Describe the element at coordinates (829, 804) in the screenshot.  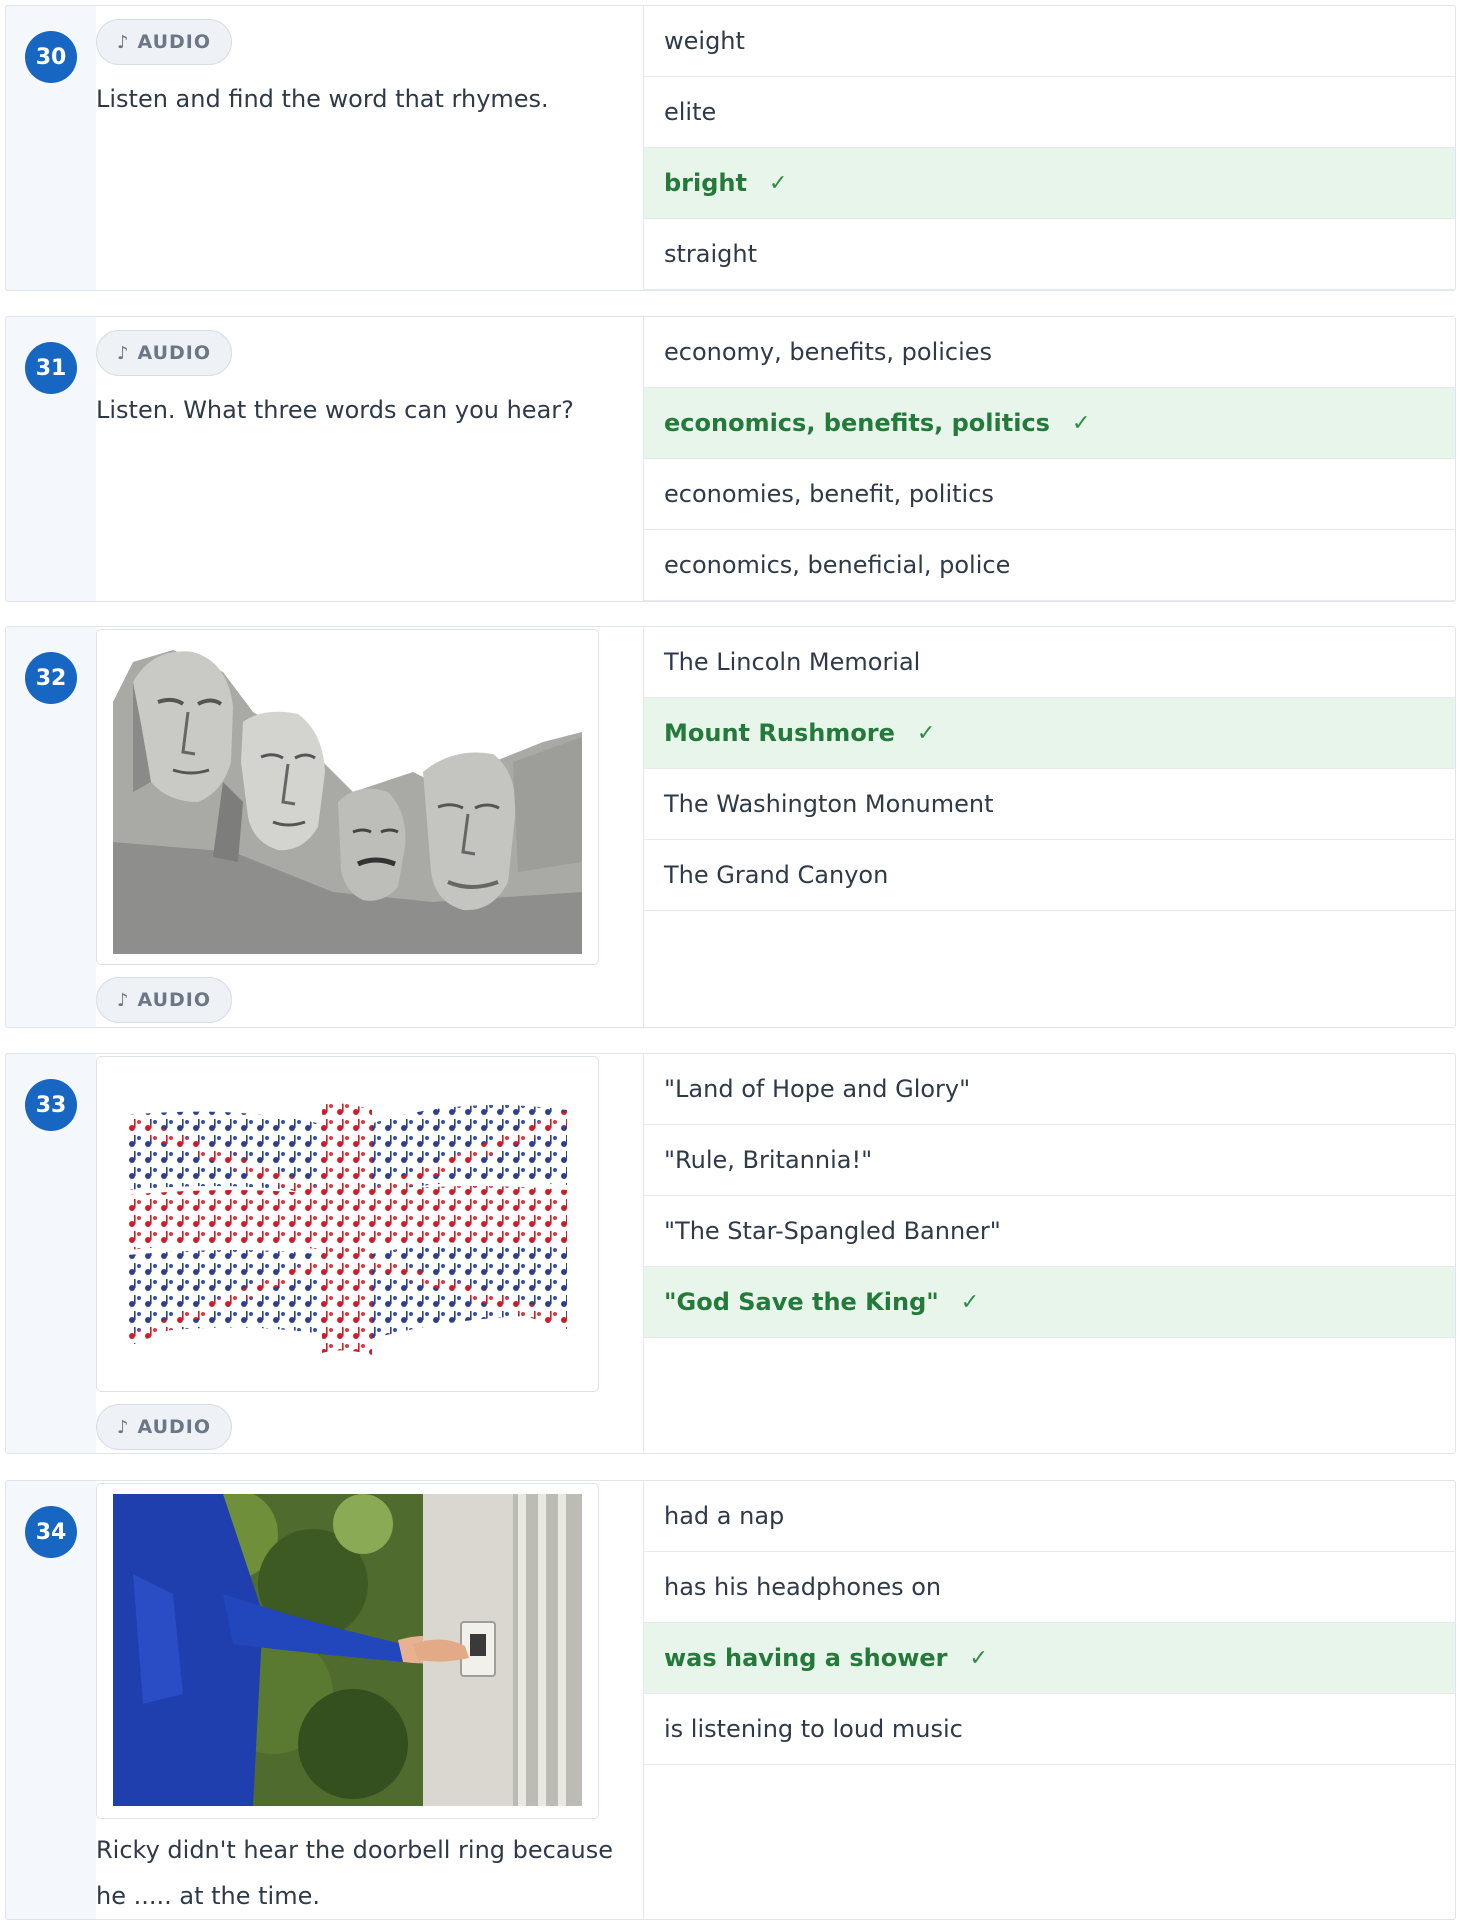
I see `option-label: The Washington Monument` at that location.